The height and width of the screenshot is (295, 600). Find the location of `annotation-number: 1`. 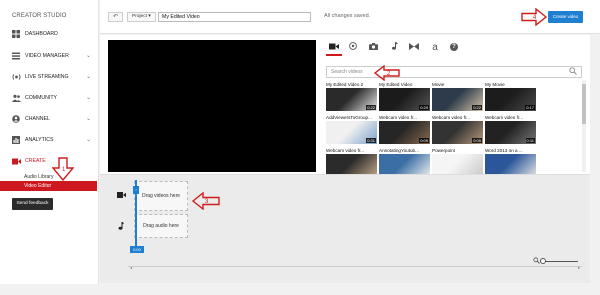

annotation-number: 1 is located at coordinates (64, 170).